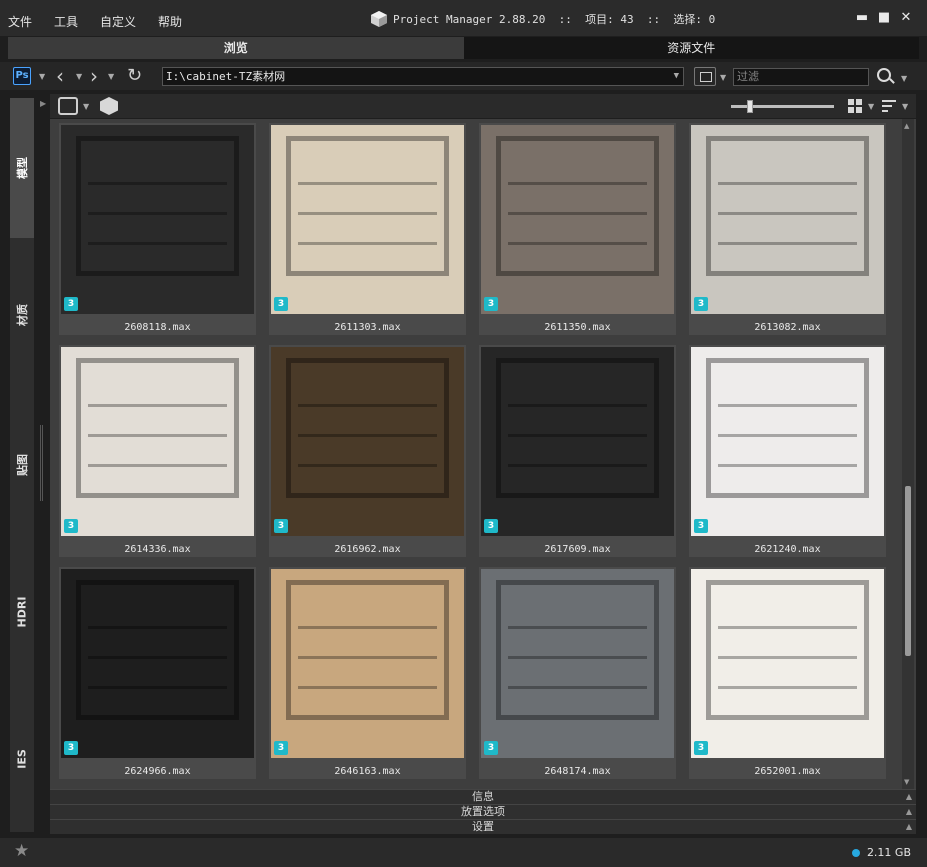 Image resolution: width=927 pixels, height=867 pixels. I want to click on side-tab-label: 材质, so click(22, 315).